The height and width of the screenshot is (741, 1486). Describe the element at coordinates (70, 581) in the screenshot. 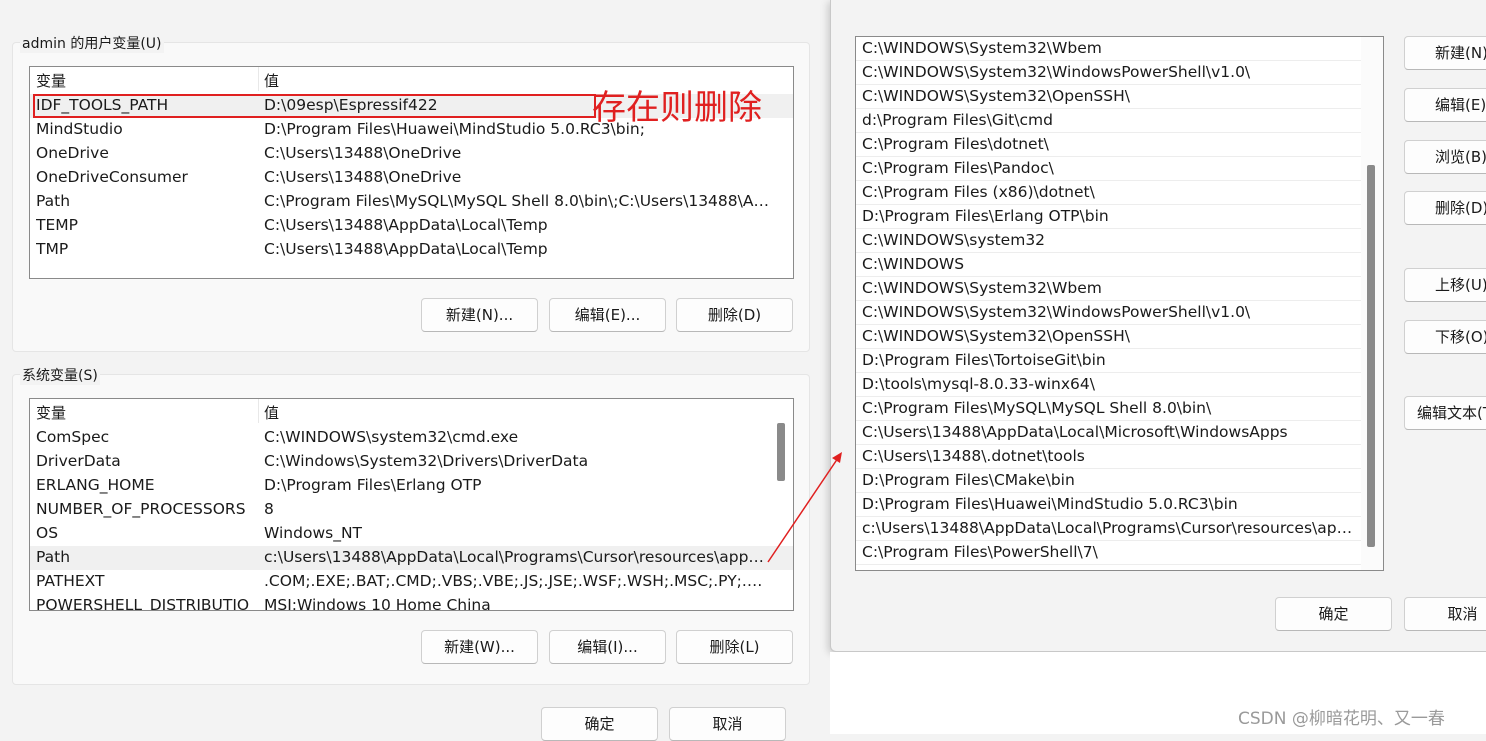

I see `variable-name: PATHEXT` at that location.